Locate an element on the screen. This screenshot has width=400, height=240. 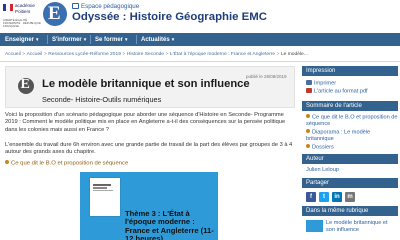
share-buttons: f t in m is located at coordinates (330, 197).